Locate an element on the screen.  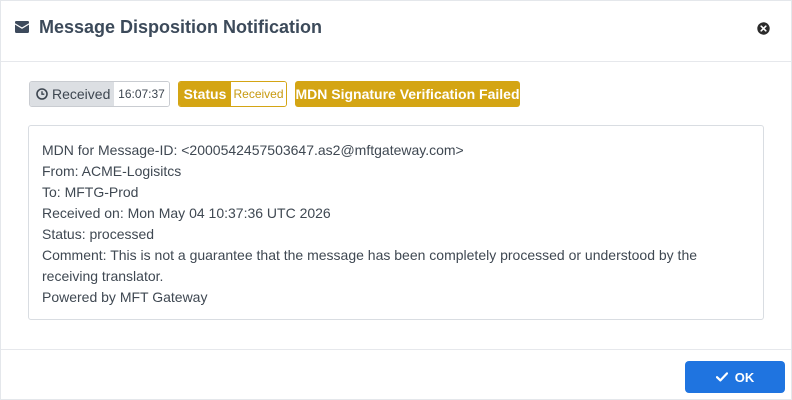
status-badge: Status Received is located at coordinates (232, 94).